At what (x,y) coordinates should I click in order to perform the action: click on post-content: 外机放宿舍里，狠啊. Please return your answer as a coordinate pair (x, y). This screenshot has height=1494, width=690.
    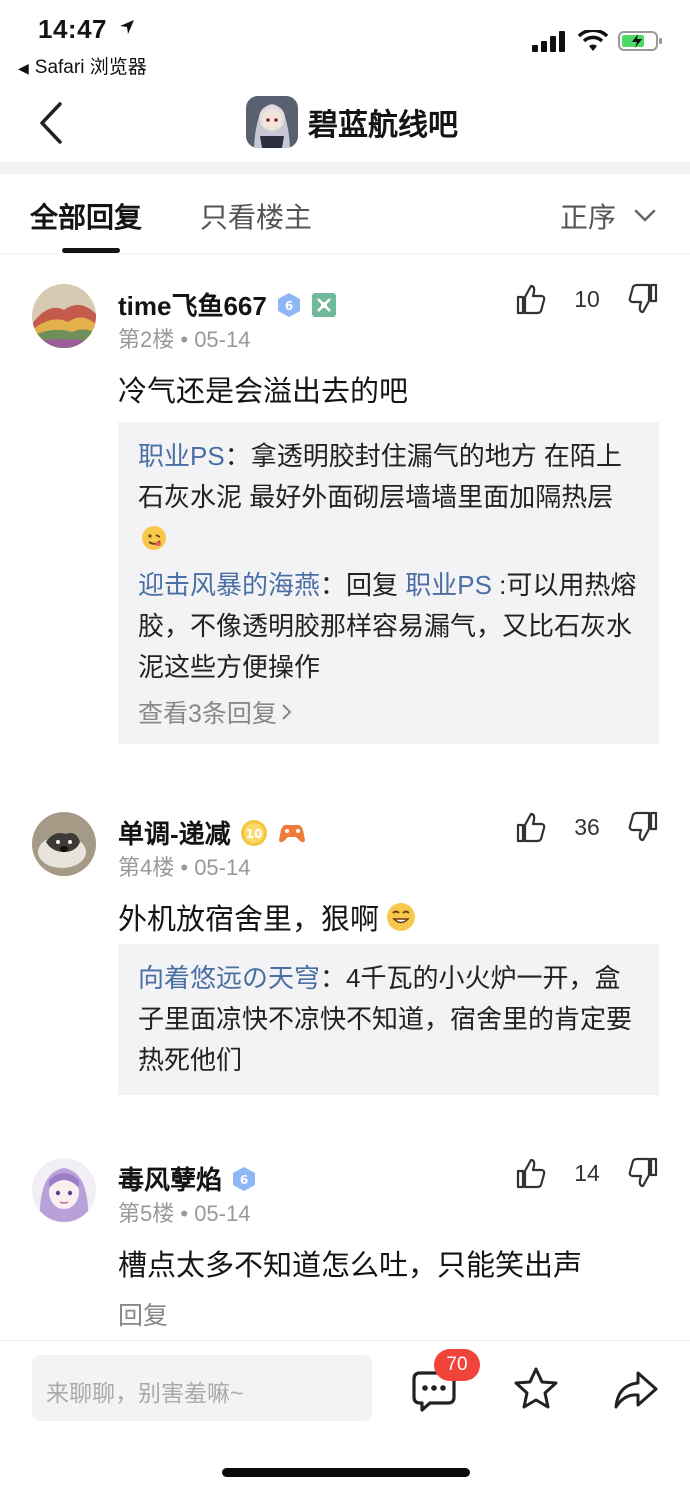
    Looking at the image, I should click on (267, 917).